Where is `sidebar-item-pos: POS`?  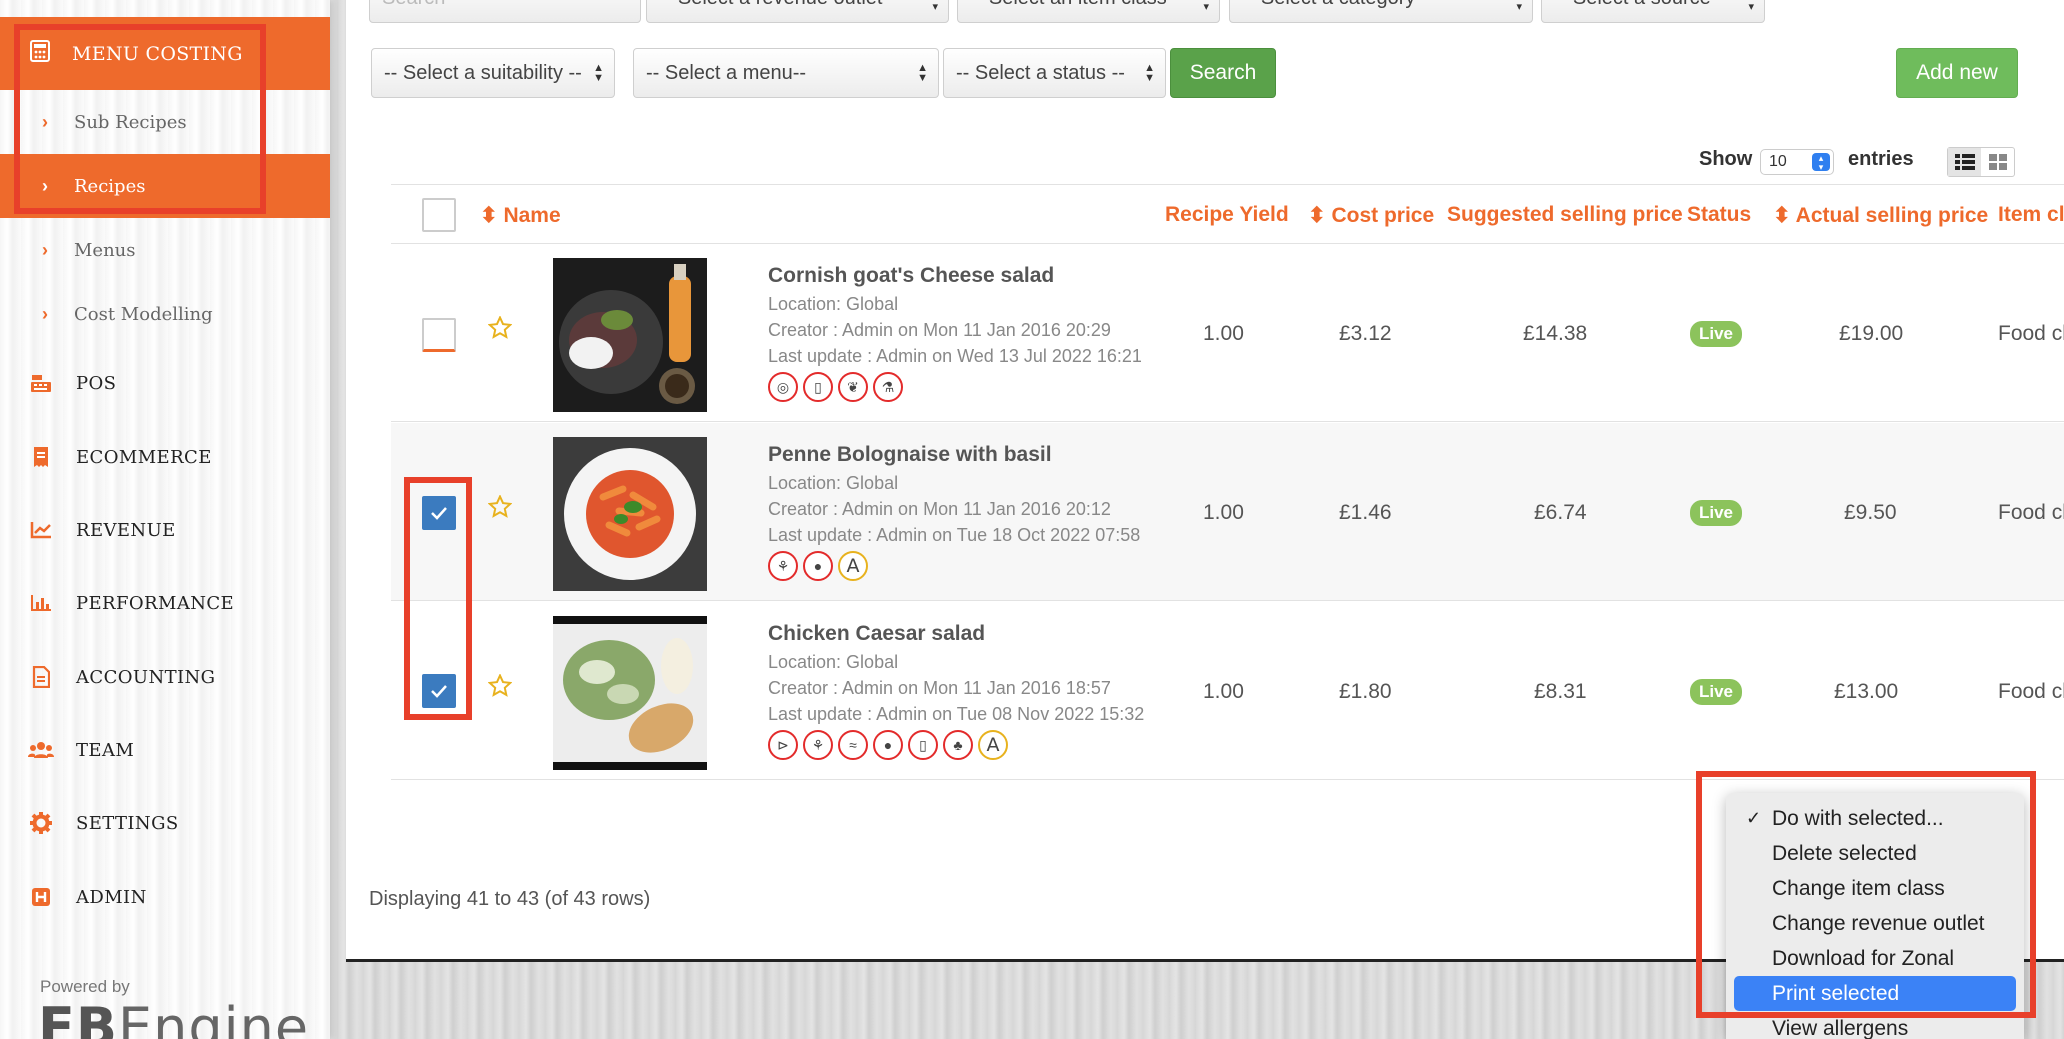 sidebar-item-pos: POS is located at coordinates (165, 383).